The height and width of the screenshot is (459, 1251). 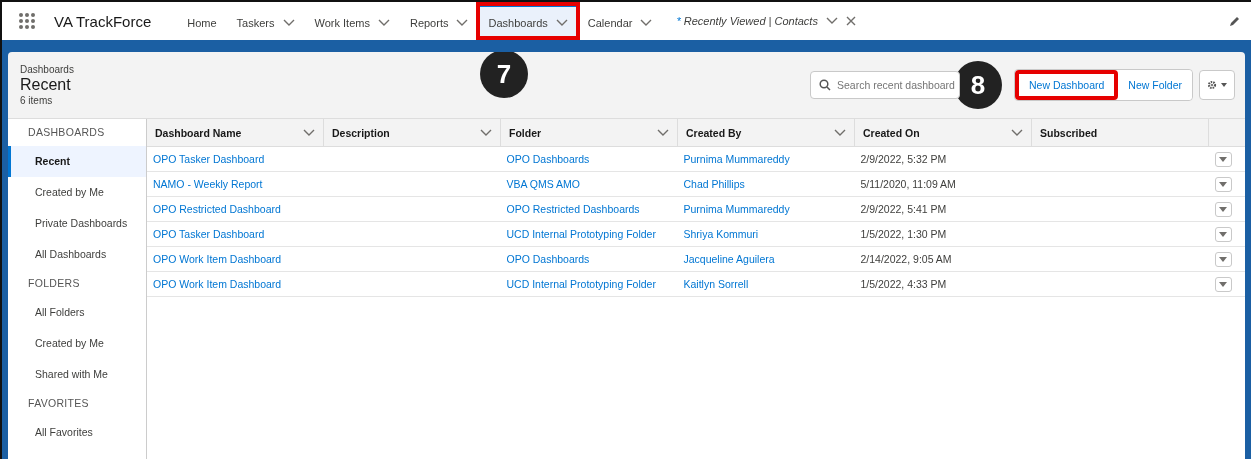 I want to click on column-header: Created By, so click(x=766, y=133).